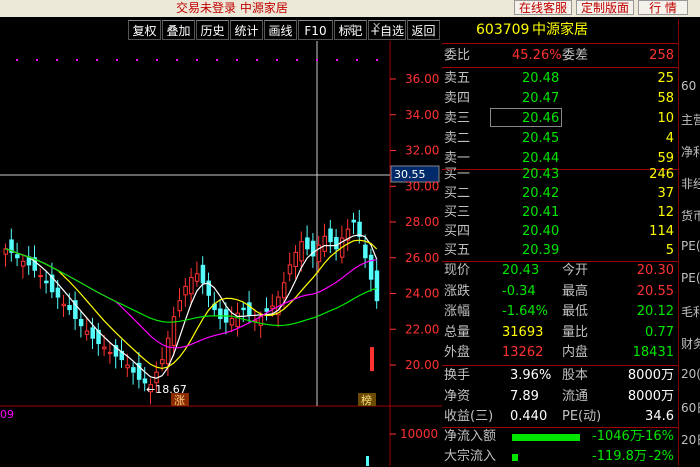  I want to click on bid-row: 买五 20.39 5, so click(560, 251).